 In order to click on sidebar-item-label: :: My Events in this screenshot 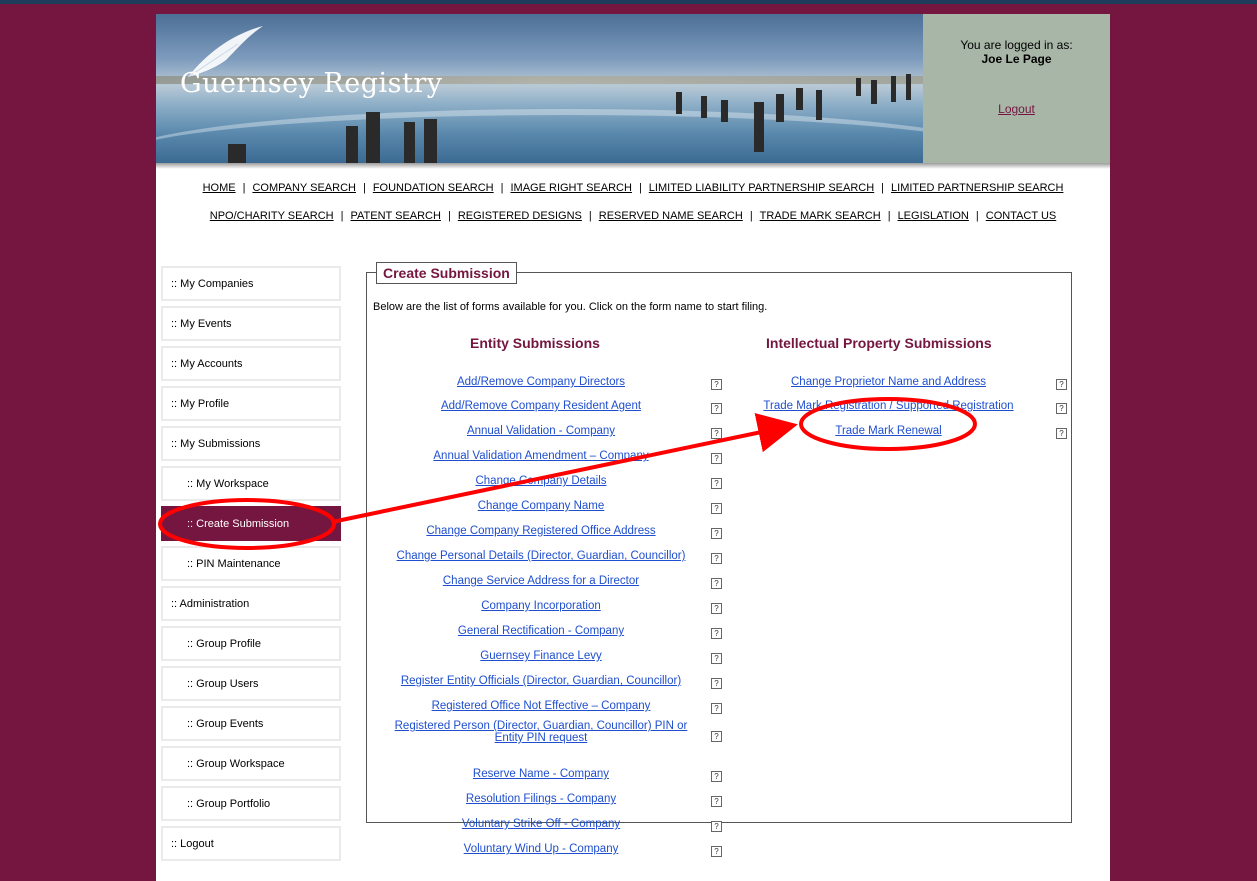, I will do `click(201, 323)`.